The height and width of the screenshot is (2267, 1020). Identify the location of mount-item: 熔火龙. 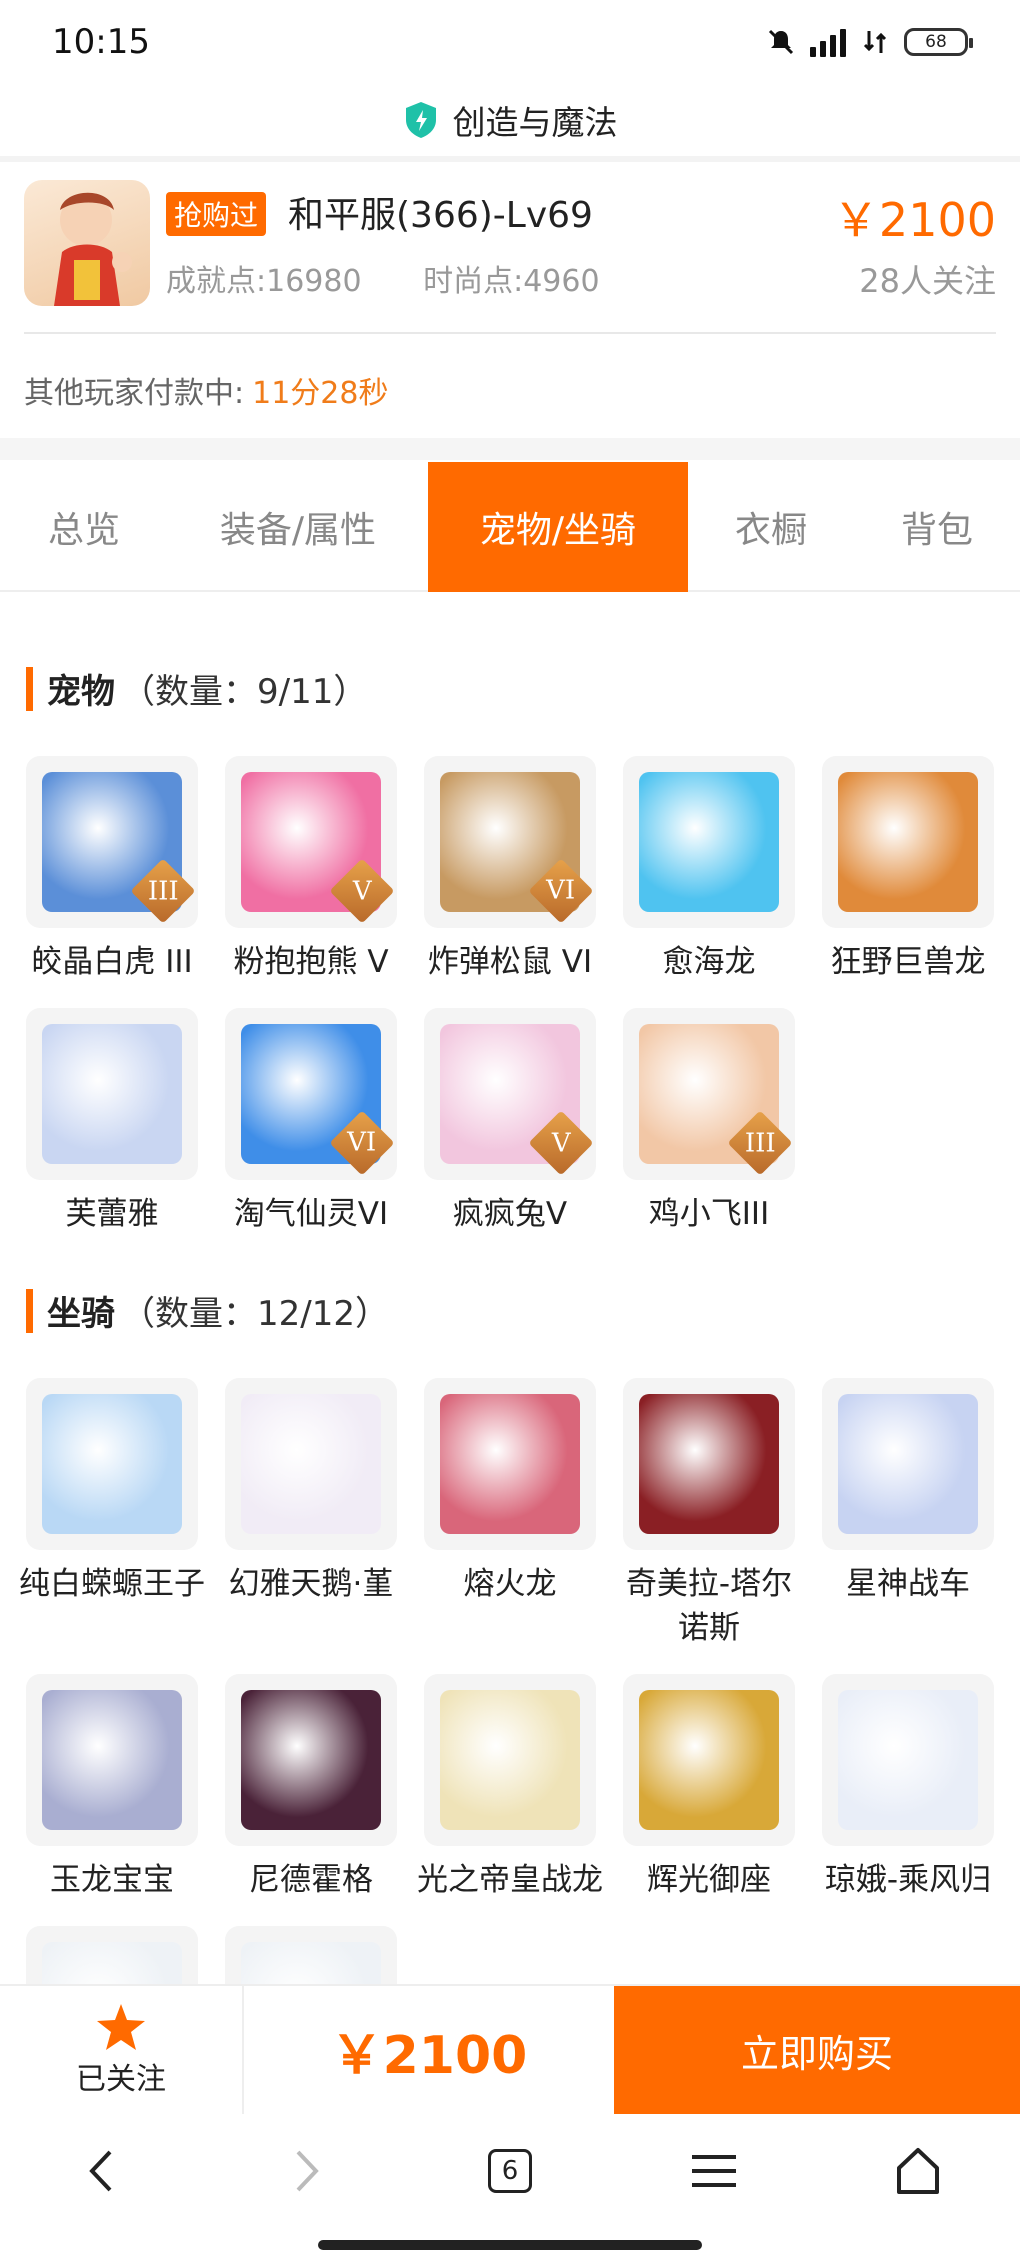
(510, 1514).